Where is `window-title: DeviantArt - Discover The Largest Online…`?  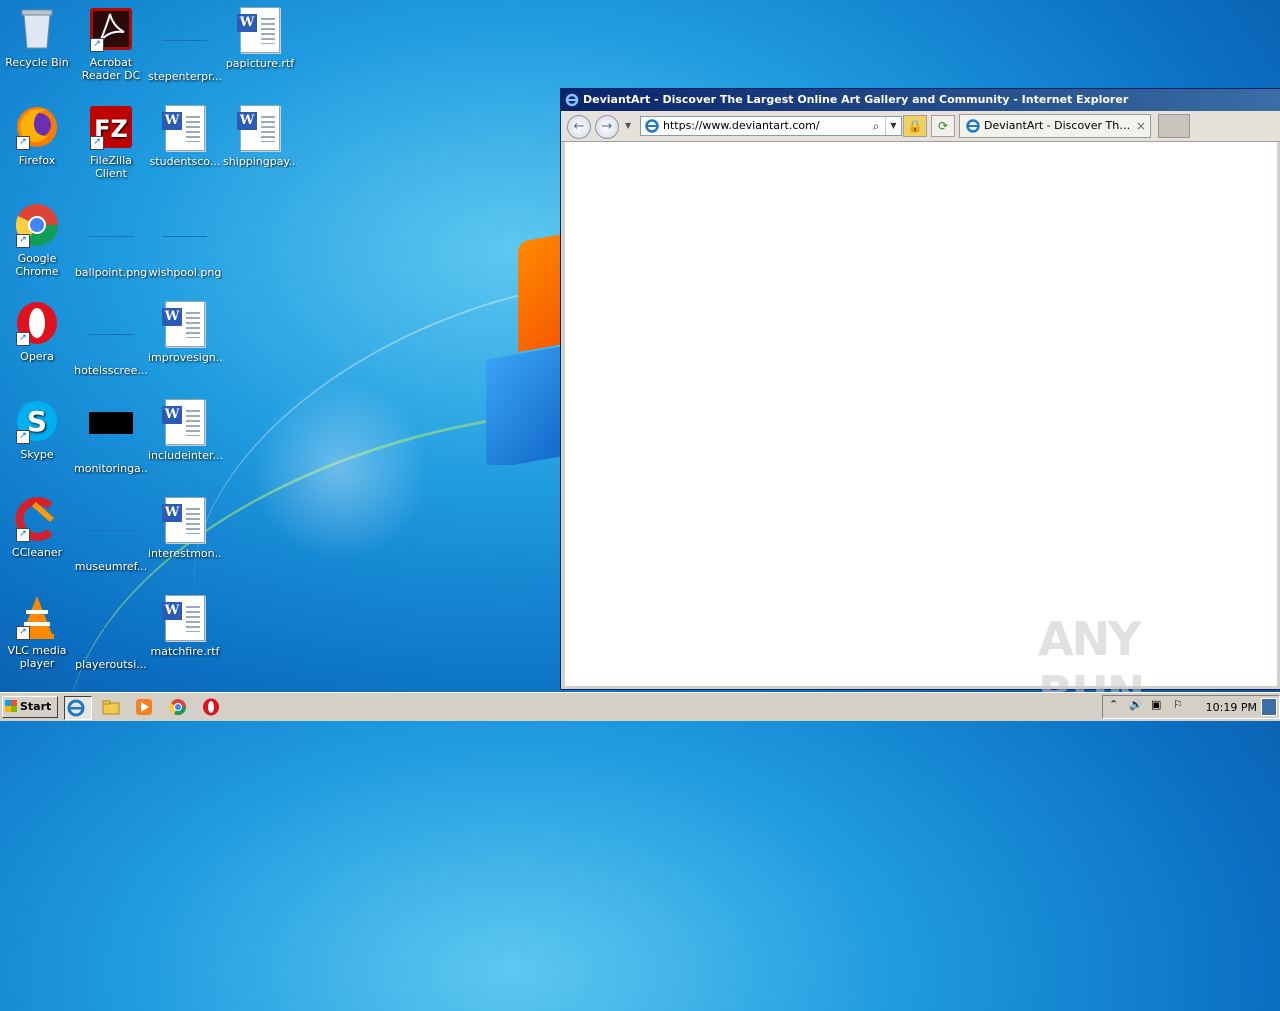
window-title: DeviantArt - Discover The Largest Online… is located at coordinates (856, 99).